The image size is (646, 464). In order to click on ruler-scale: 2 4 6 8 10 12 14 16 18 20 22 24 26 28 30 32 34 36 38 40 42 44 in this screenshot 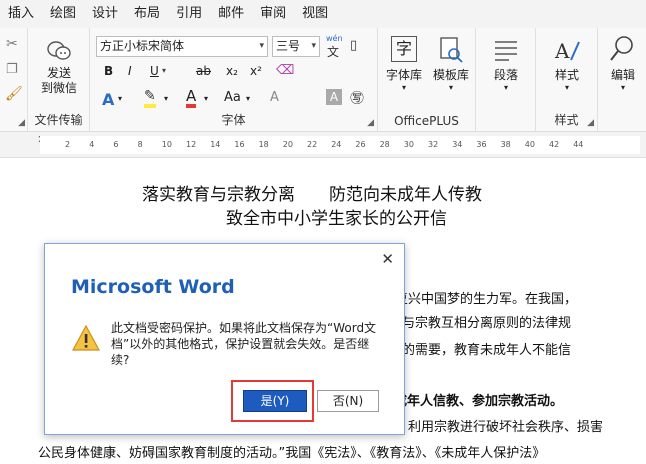, I will do `click(340, 145)`.